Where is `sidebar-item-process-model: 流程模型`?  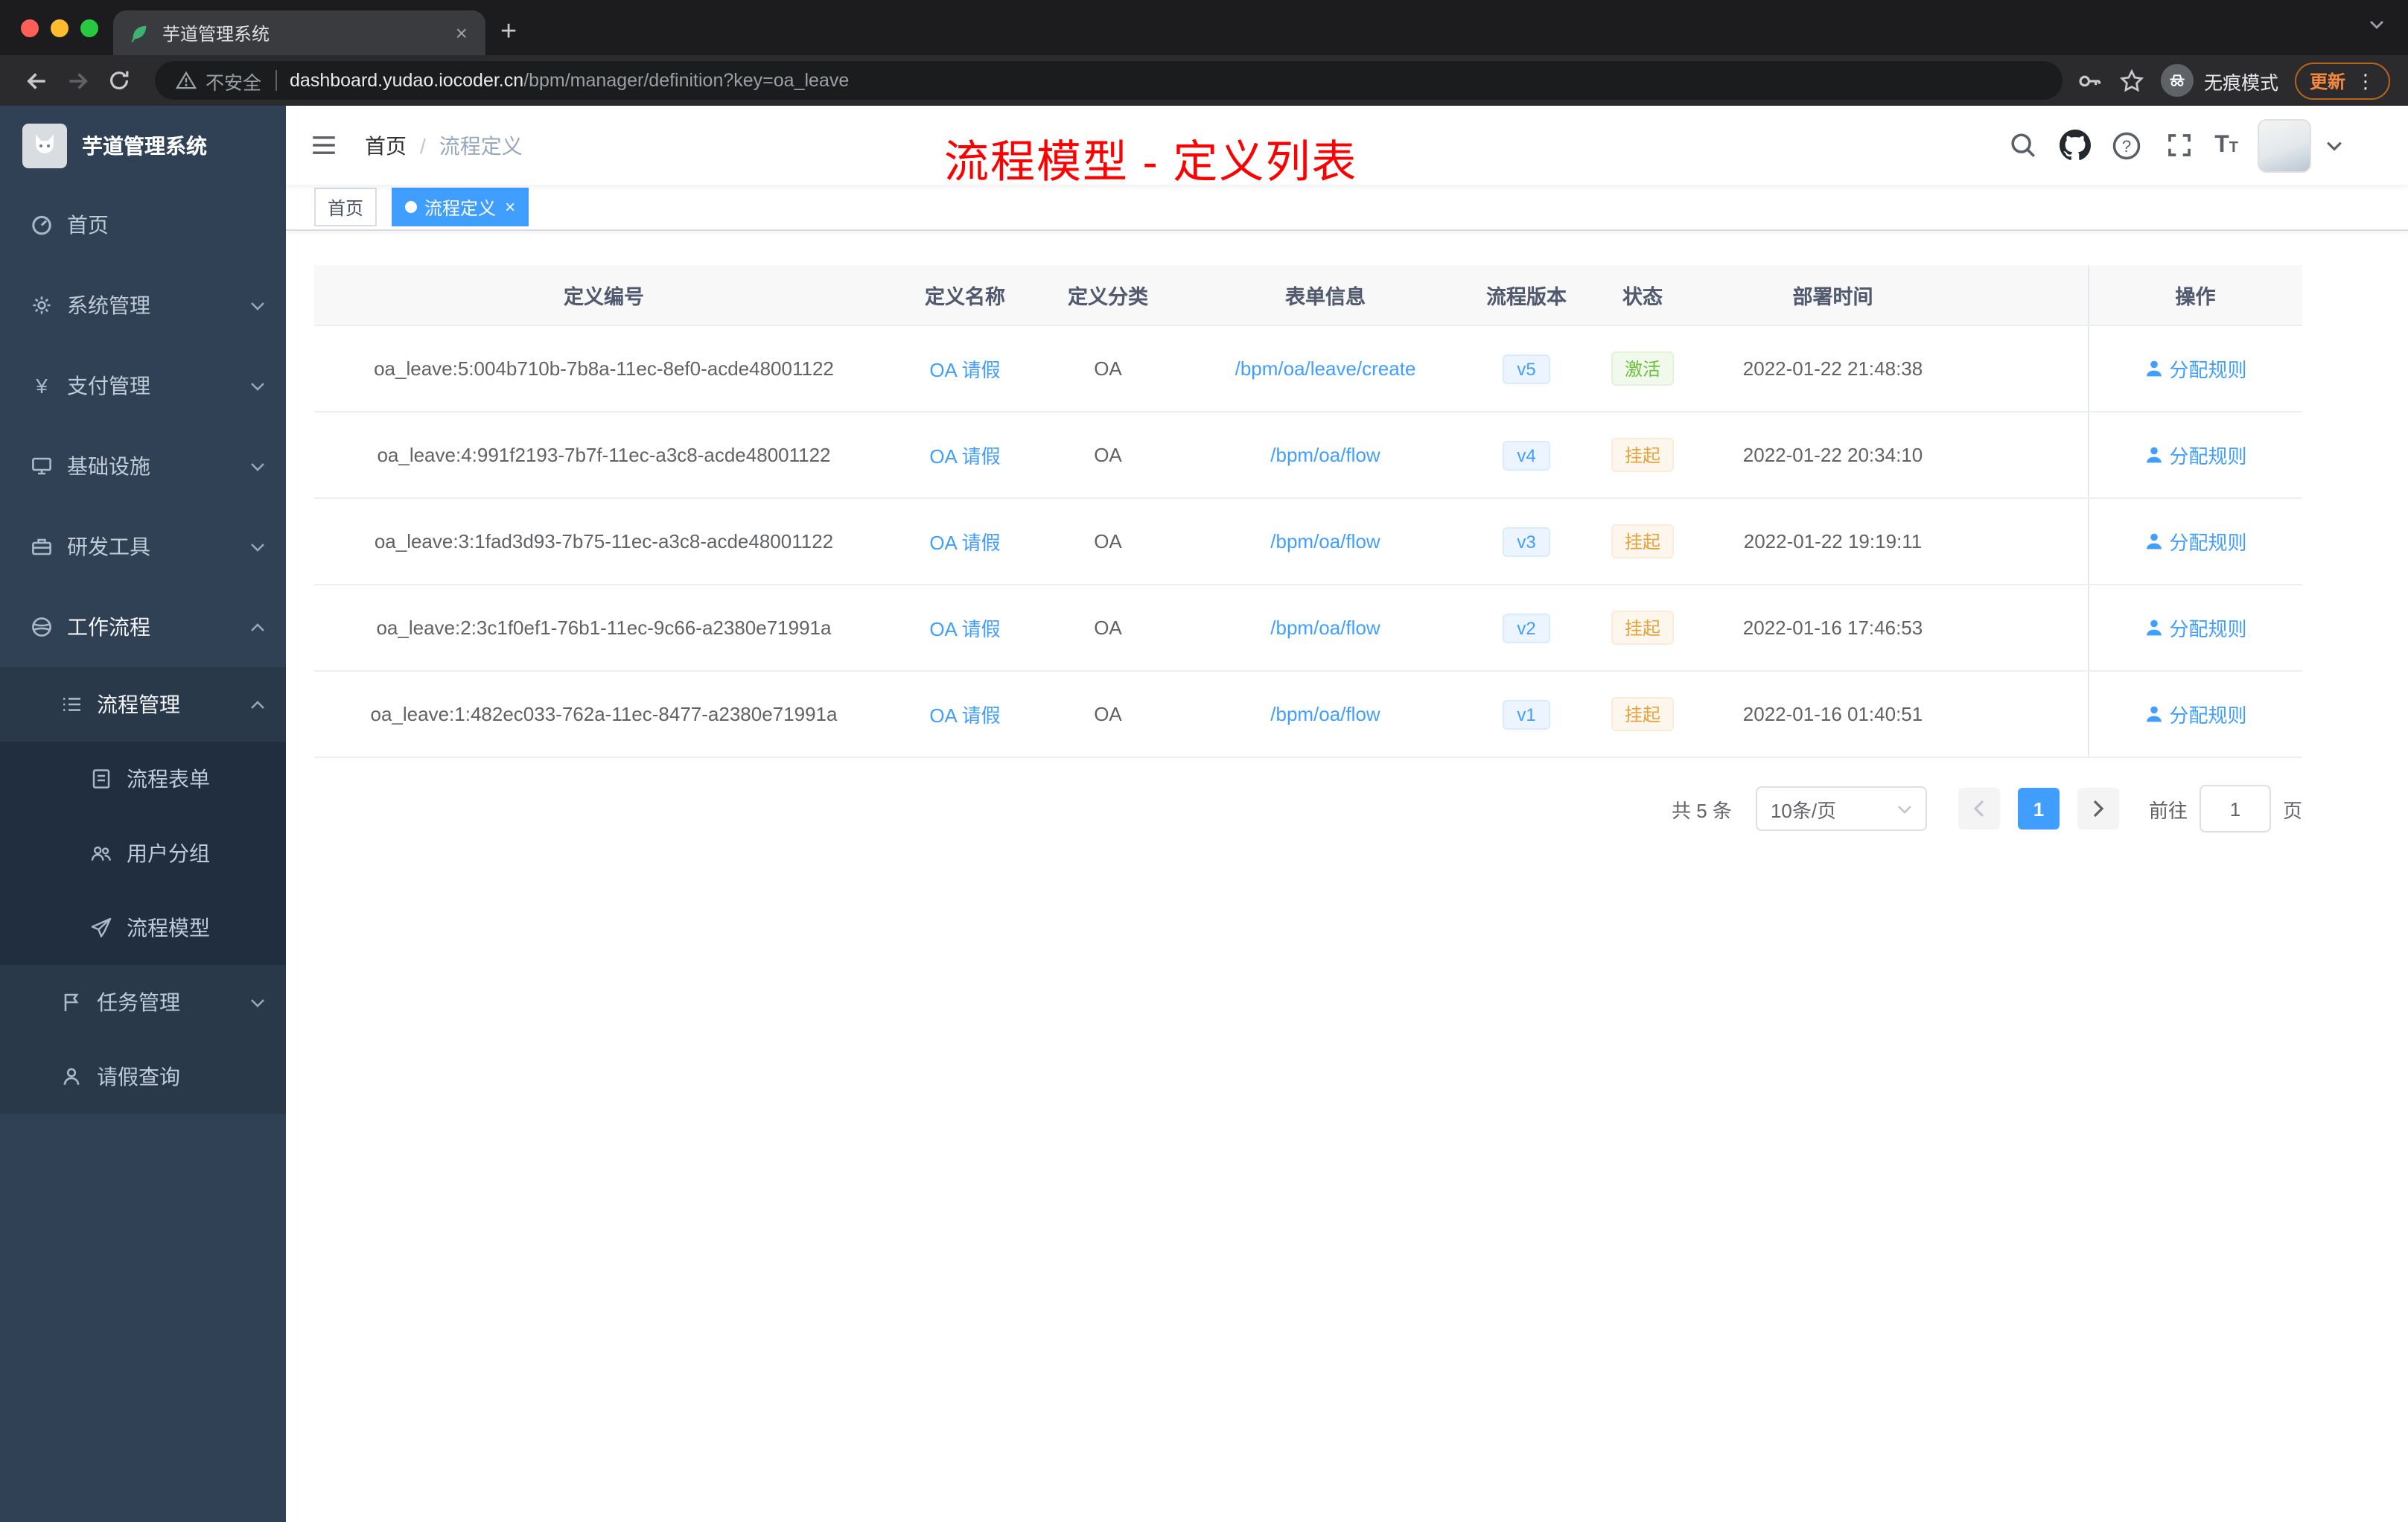 sidebar-item-process-model: 流程模型 is located at coordinates (143, 928).